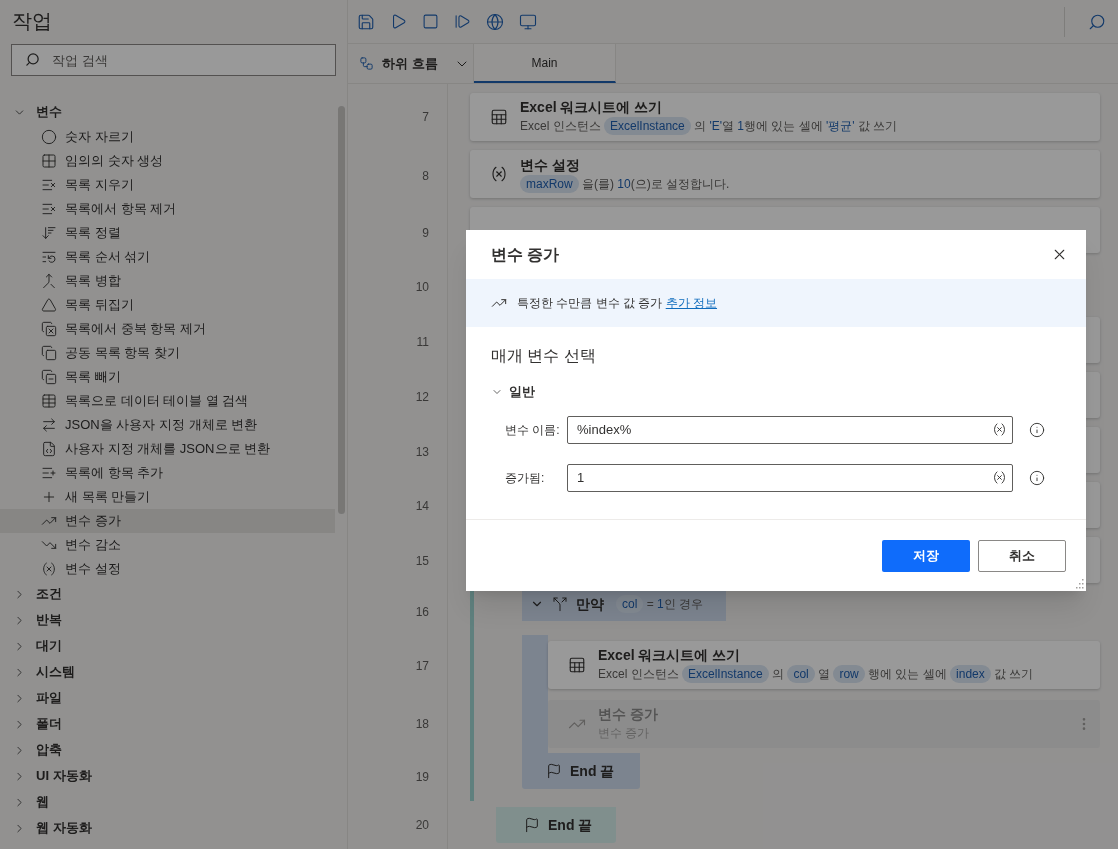 This screenshot has width=1118, height=849. What do you see at coordinates (93, 233) in the screenshot?
I see `action-label: 목록 정렬` at bounding box center [93, 233].